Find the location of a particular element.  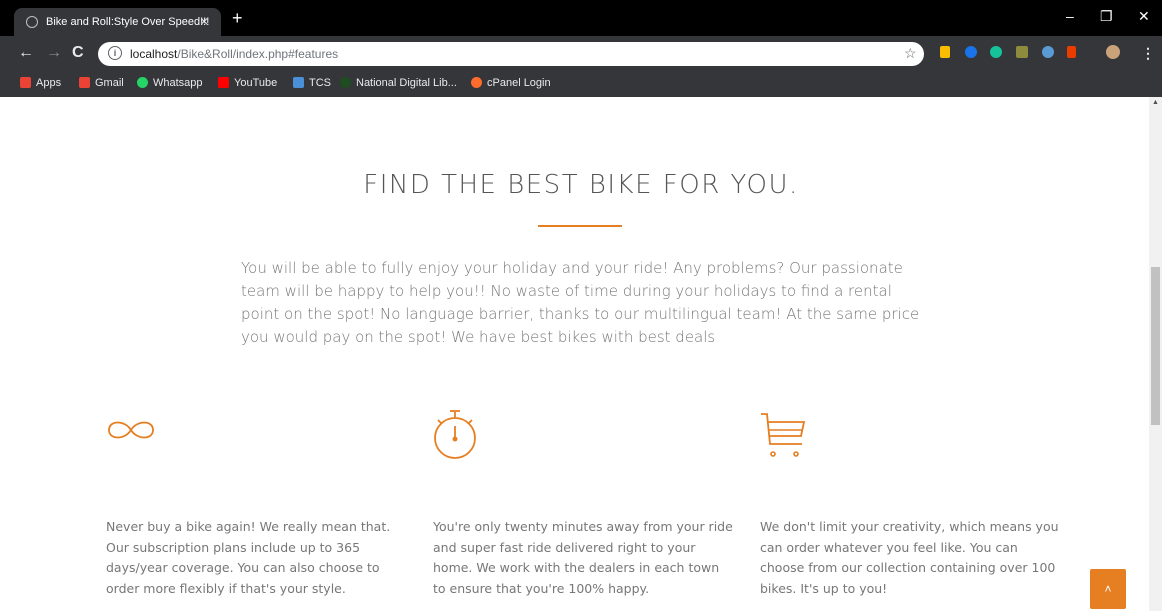

ndl-icon is located at coordinates (345, 82).